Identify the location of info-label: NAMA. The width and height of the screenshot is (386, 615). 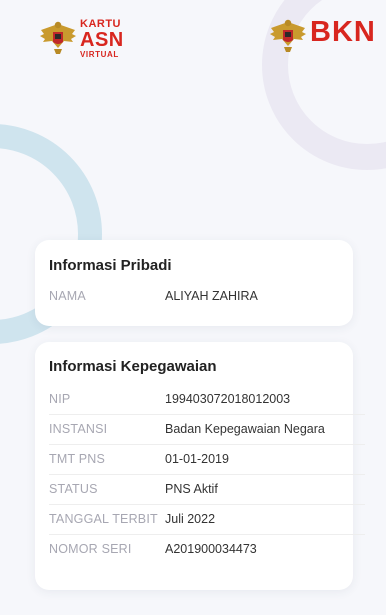
(67, 296).